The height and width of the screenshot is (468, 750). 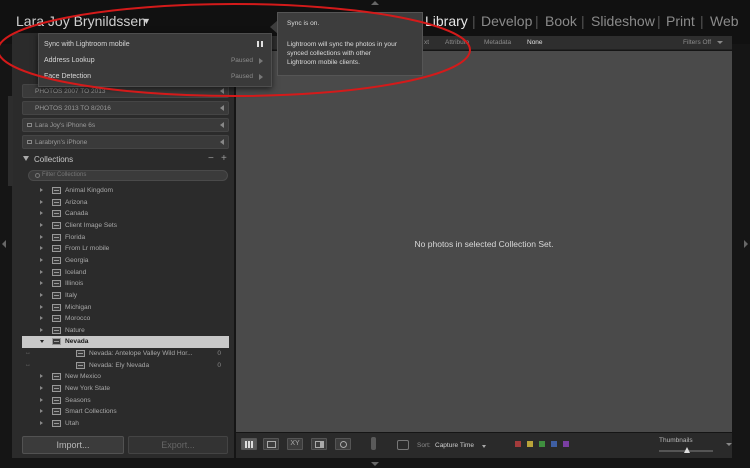 I want to click on collection-set-item: Animal Kingdom, so click(x=125, y=191).